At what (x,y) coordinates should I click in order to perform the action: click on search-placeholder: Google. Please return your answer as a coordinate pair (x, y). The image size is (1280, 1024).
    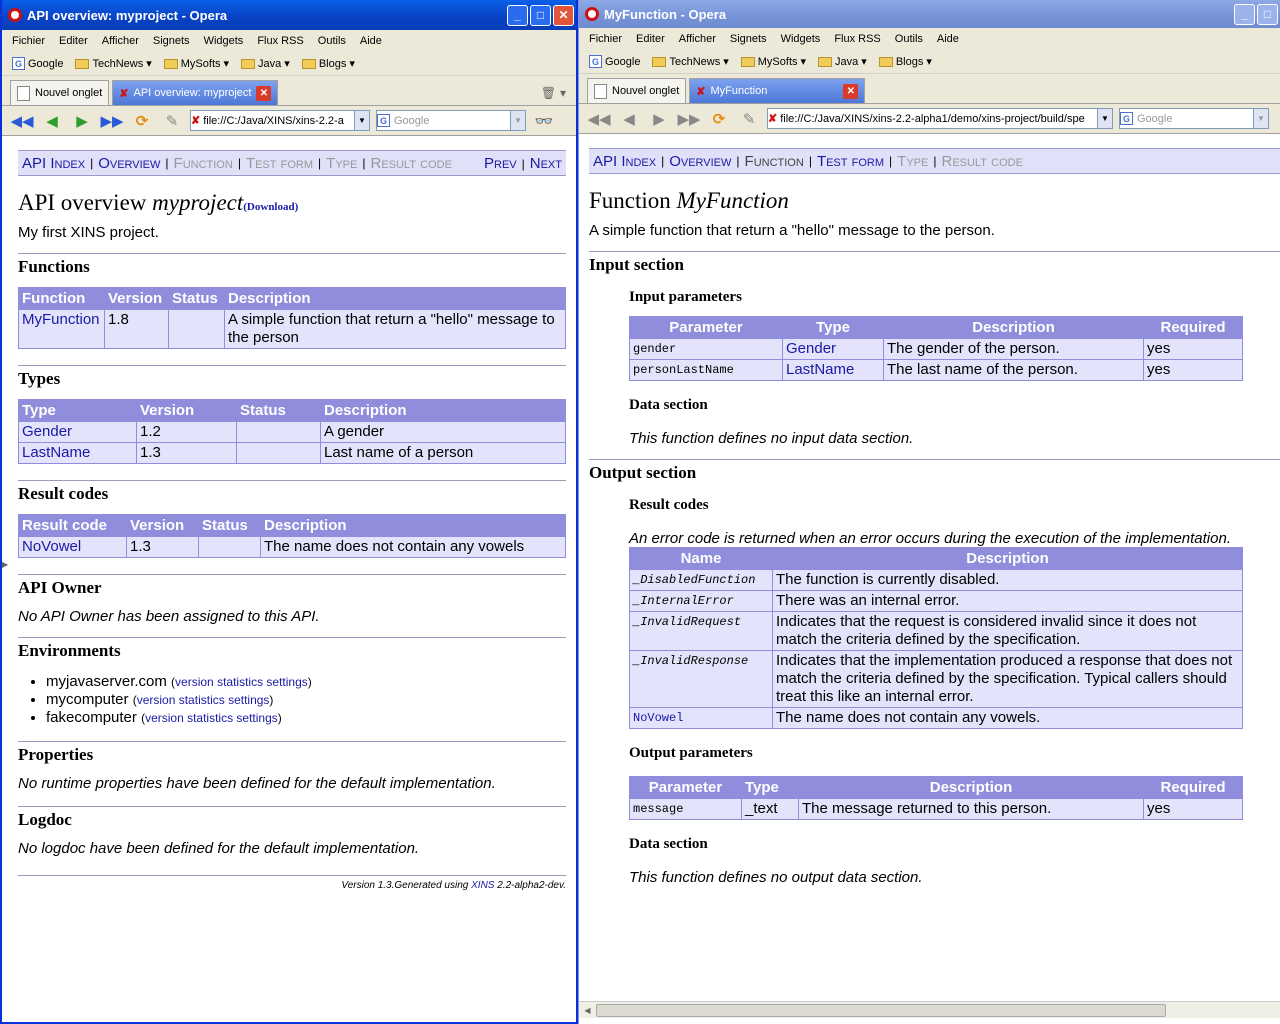
    Looking at the image, I should click on (412, 120).